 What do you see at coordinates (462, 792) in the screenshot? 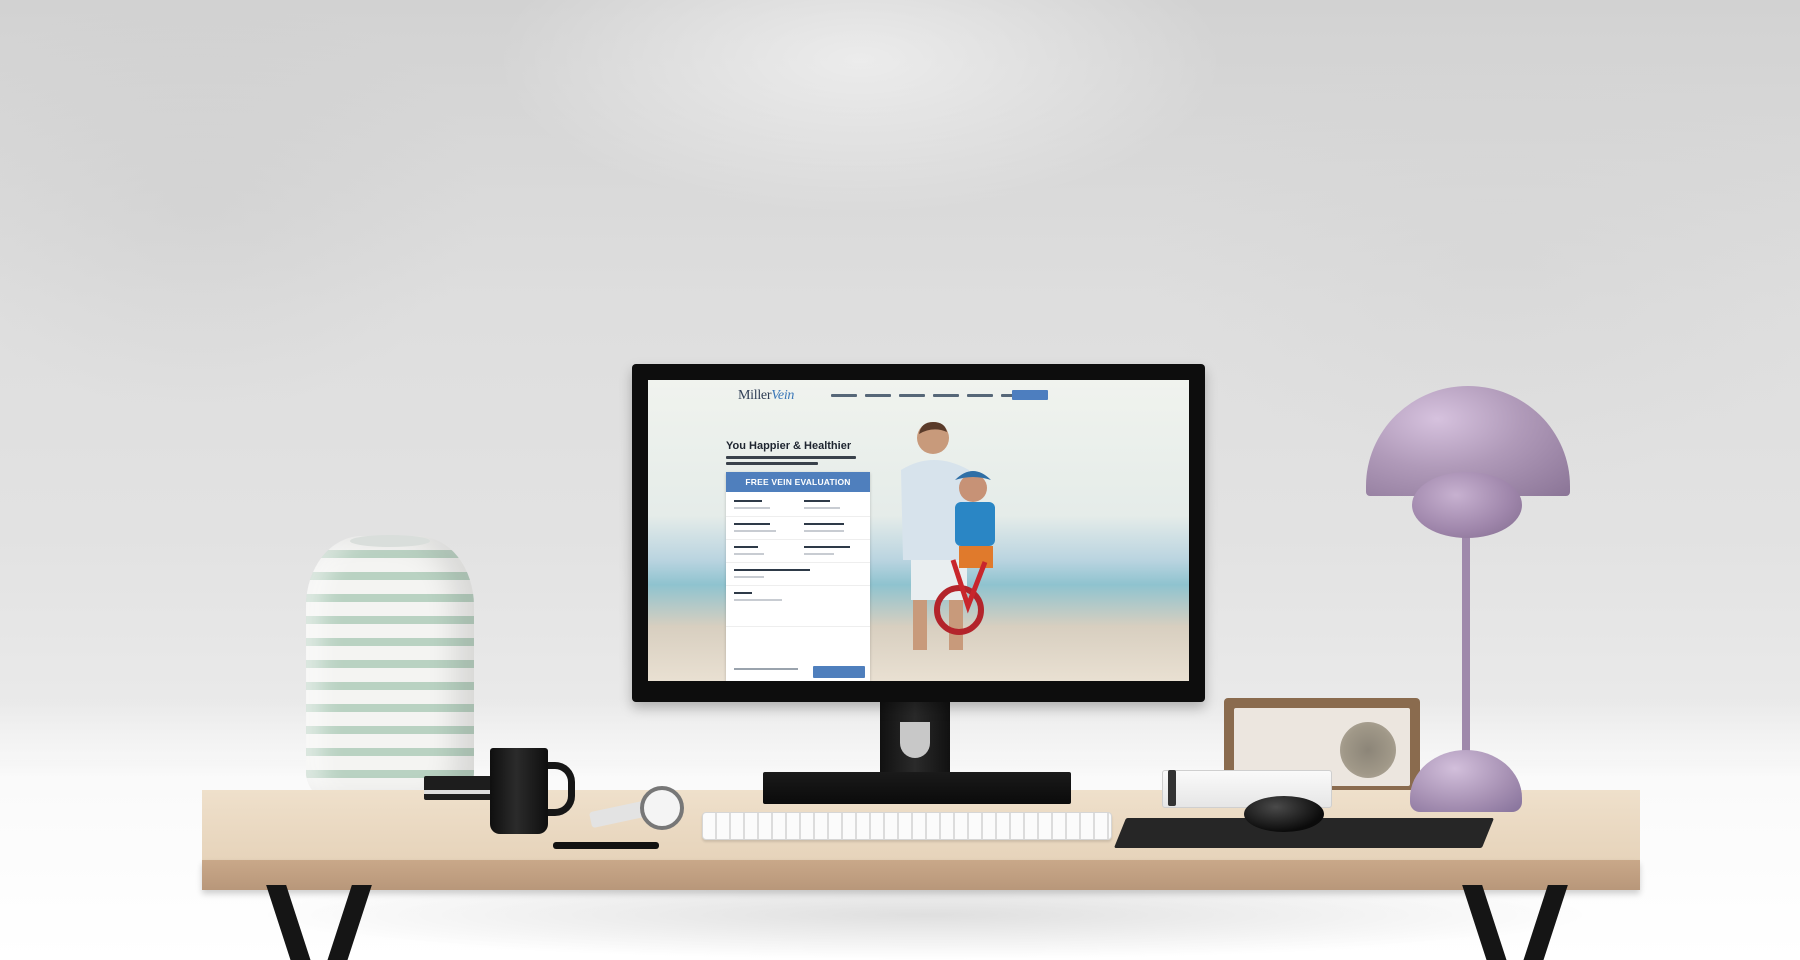
I see `notebook-pages` at bounding box center [462, 792].